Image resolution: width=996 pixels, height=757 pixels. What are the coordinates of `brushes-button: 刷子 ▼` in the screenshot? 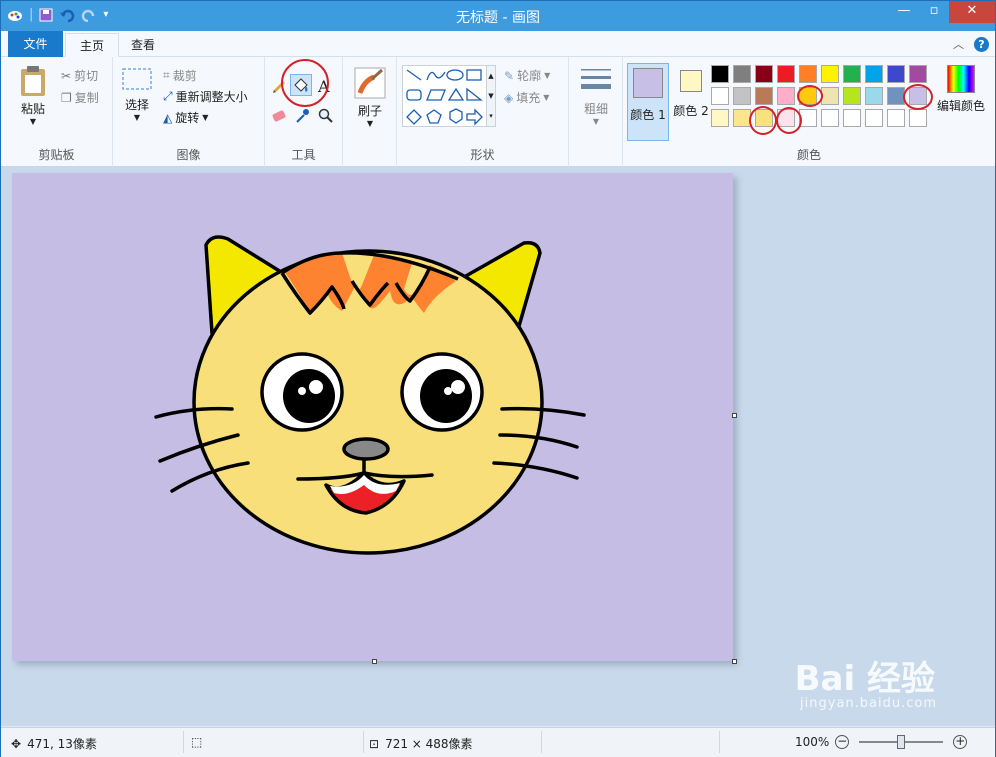 It's located at (370, 97).